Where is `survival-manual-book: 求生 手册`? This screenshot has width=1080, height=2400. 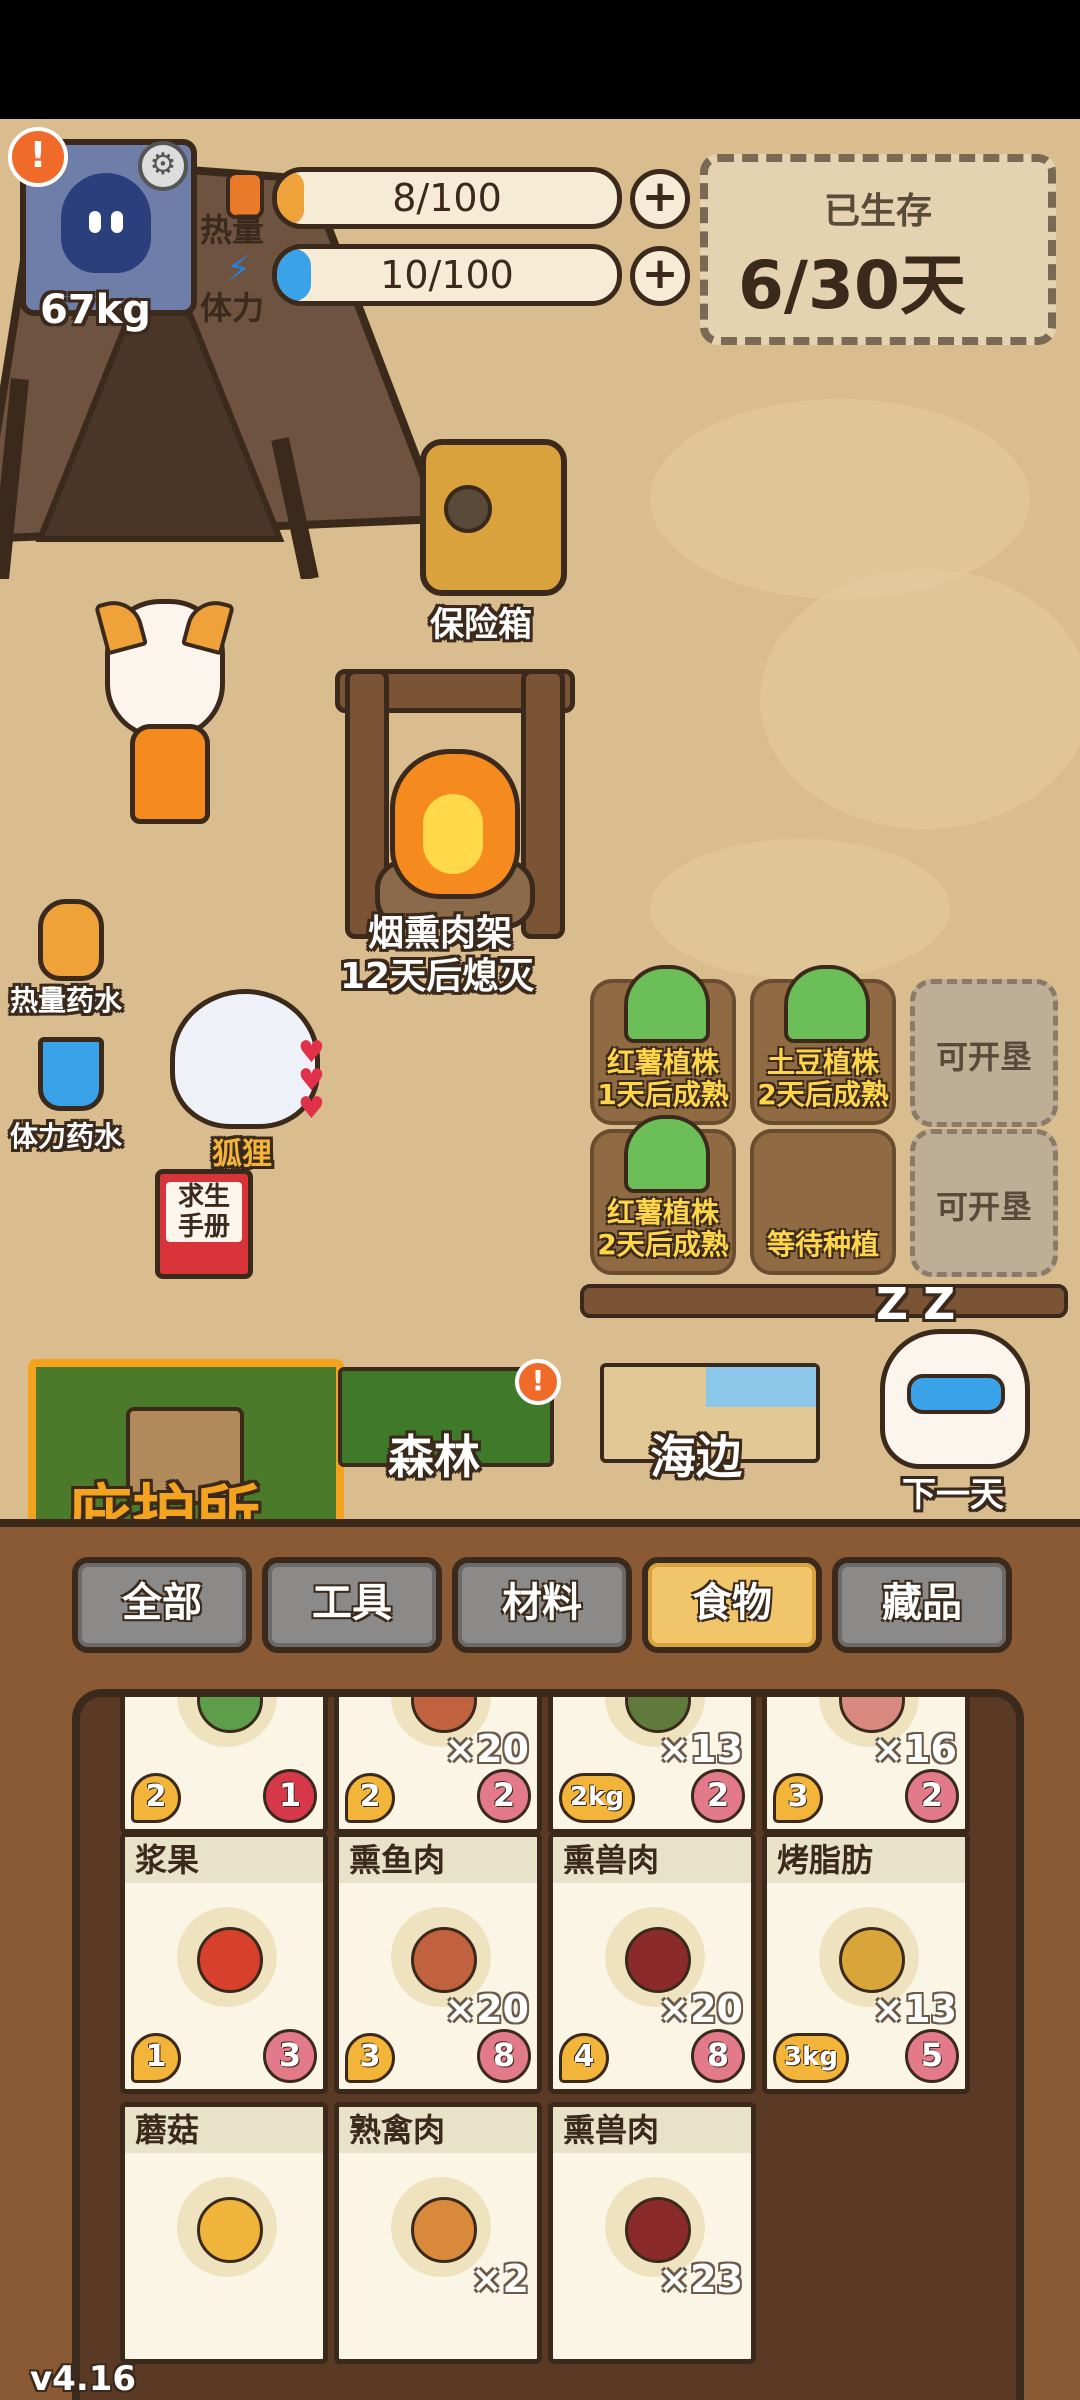 survival-manual-book: 求生 手册 is located at coordinates (204, 1224).